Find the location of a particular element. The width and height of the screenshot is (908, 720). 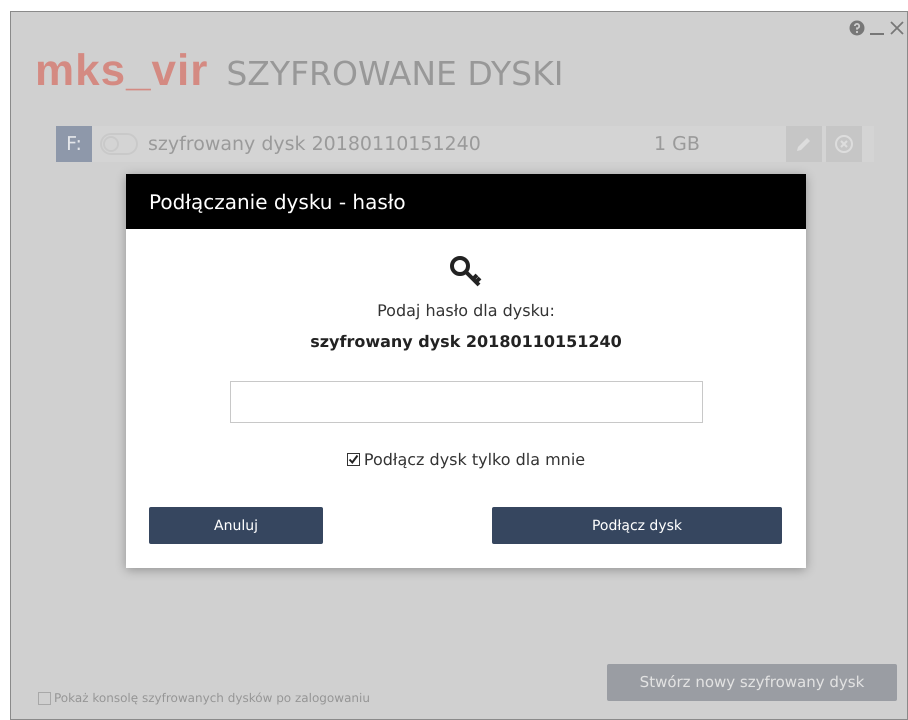

help-icon is located at coordinates (857, 28).